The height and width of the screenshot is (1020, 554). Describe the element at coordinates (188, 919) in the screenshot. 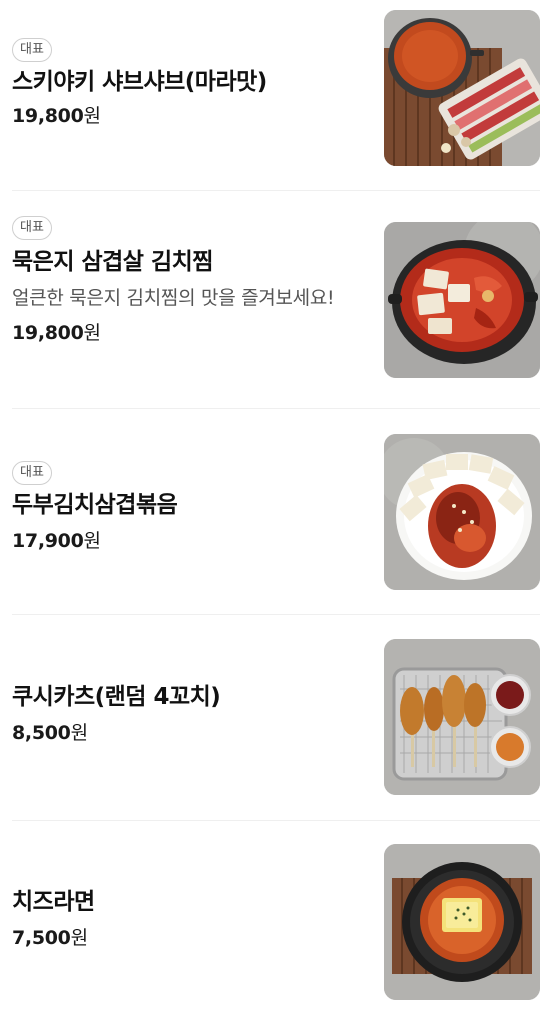

I see `menu-item-info: 치즈라면 7,500원` at that location.